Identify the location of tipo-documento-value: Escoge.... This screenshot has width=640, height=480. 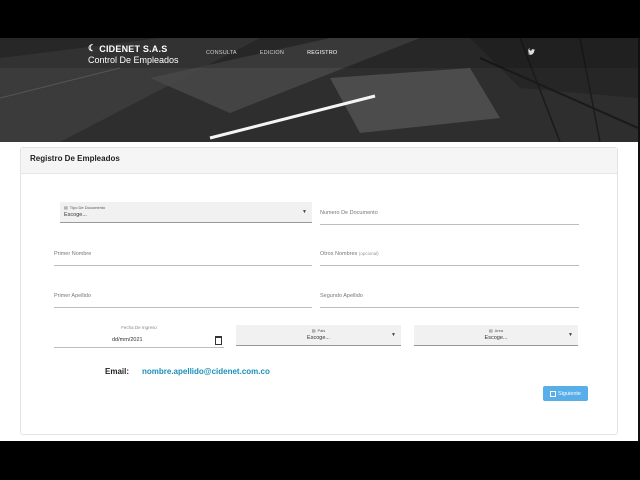
(75, 215).